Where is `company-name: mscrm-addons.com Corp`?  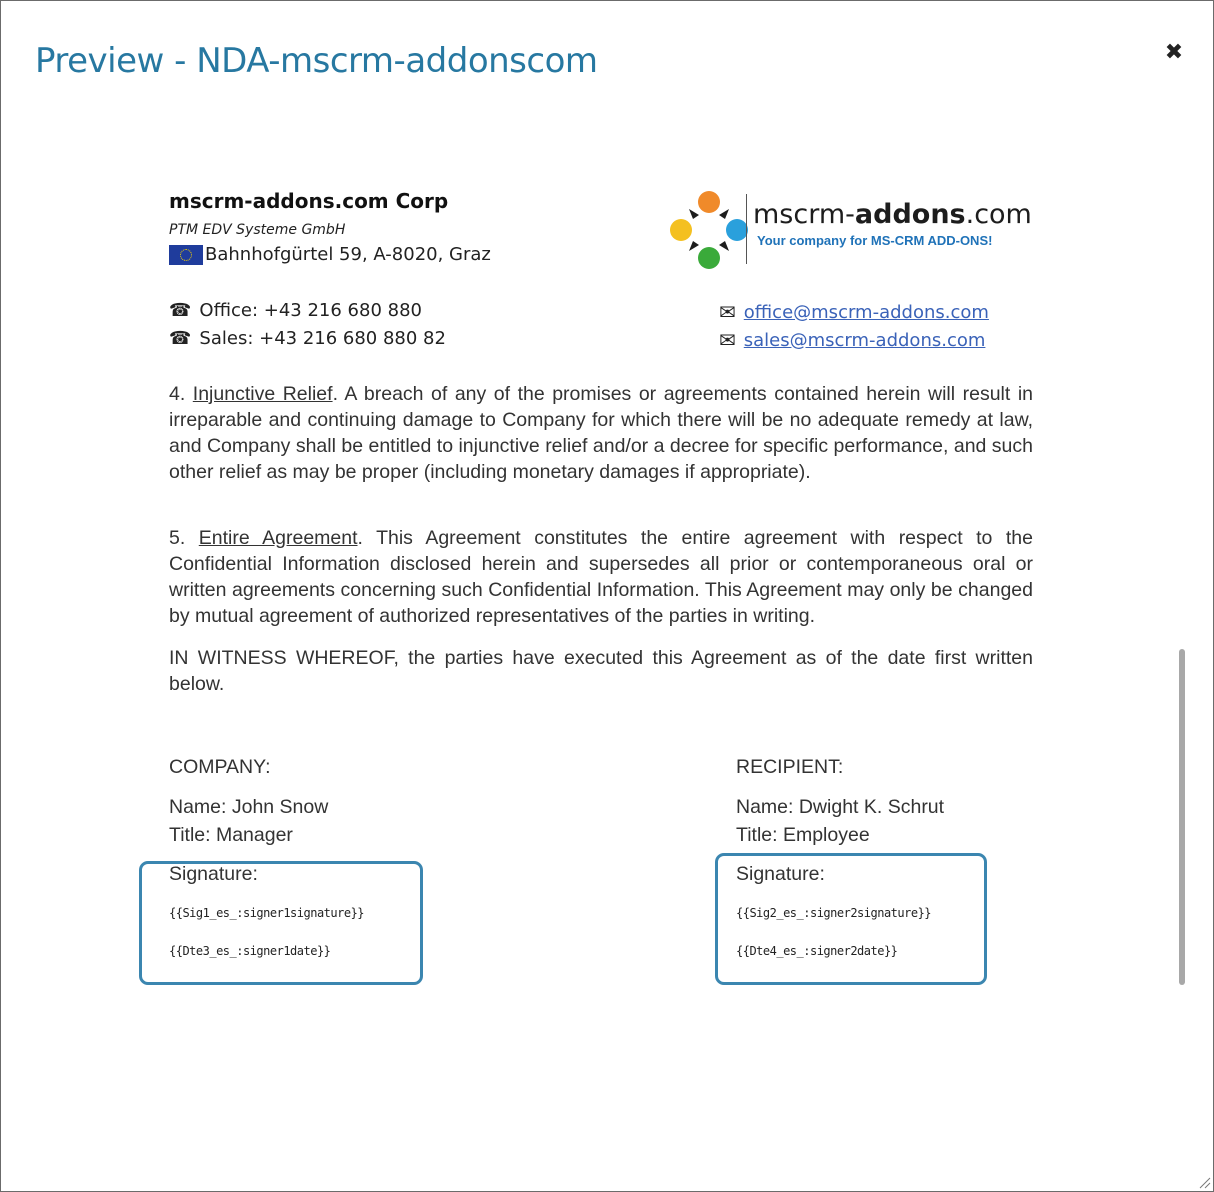 company-name: mscrm-addons.com Corp is located at coordinates (309, 201).